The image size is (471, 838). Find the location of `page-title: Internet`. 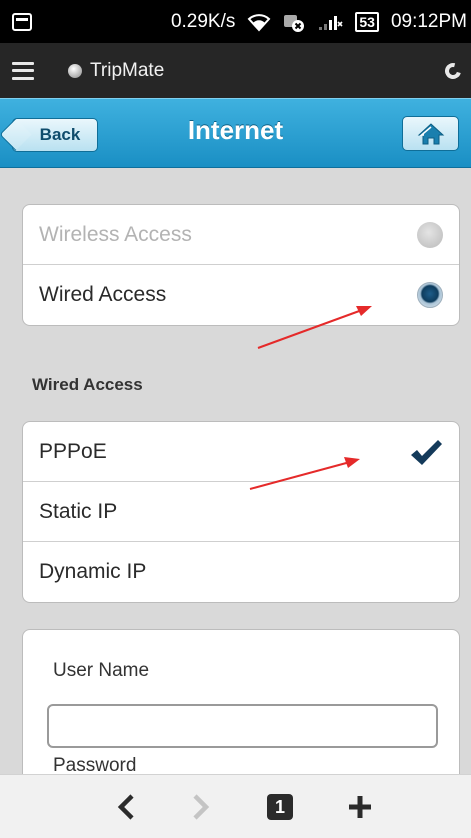

page-title: Internet is located at coordinates (235, 130).